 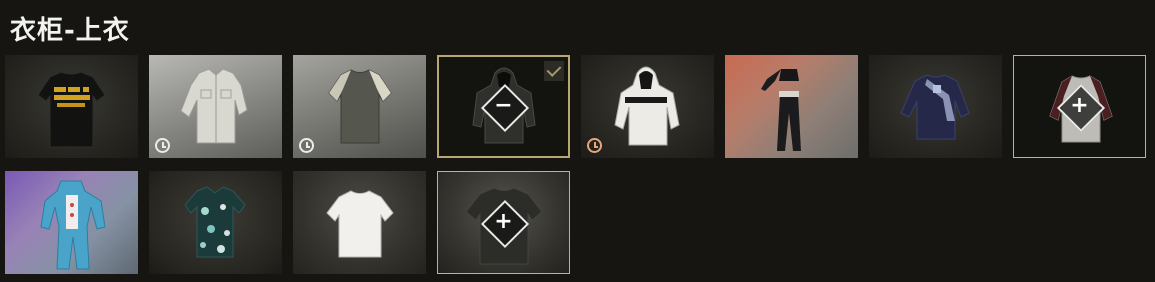 I want to click on item-dark-tshirt: +, so click(x=503, y=222).